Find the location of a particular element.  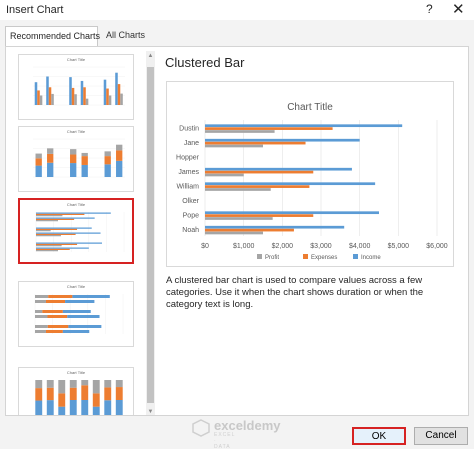

x-tick-label: $6,000 is located at coordinates (437, 246).